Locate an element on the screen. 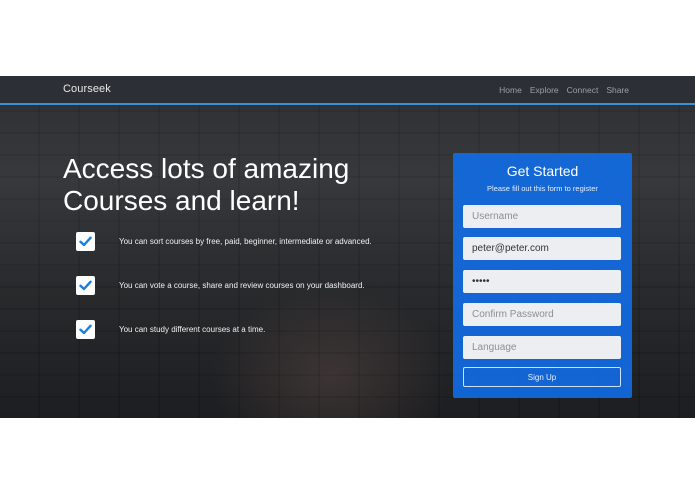 This screenshot has height=494, width=695. form-subtitle: Please fill out this form to register is located at coordinates (542, 188).